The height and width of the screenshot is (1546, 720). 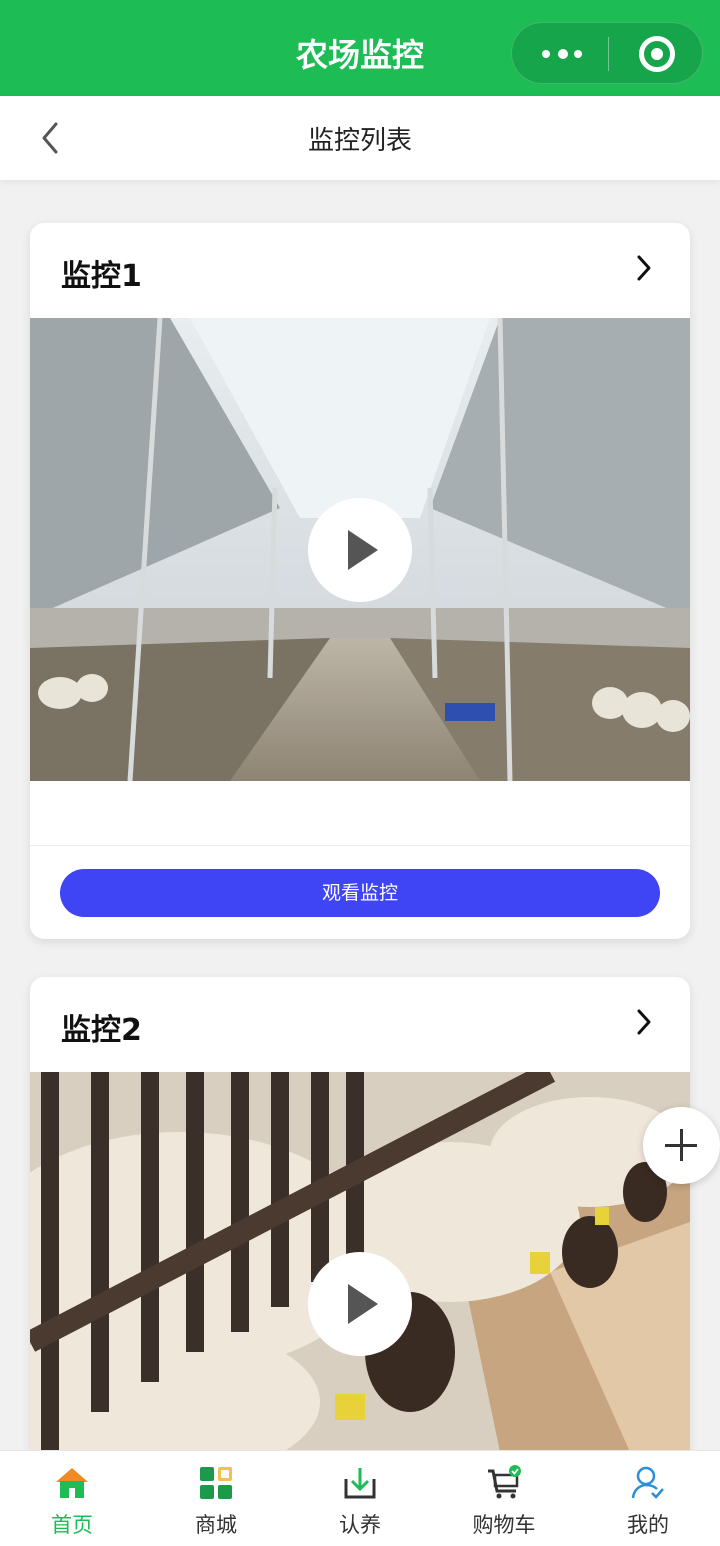 I want to click on mini-program-capsule, so click(x=607, y=53).